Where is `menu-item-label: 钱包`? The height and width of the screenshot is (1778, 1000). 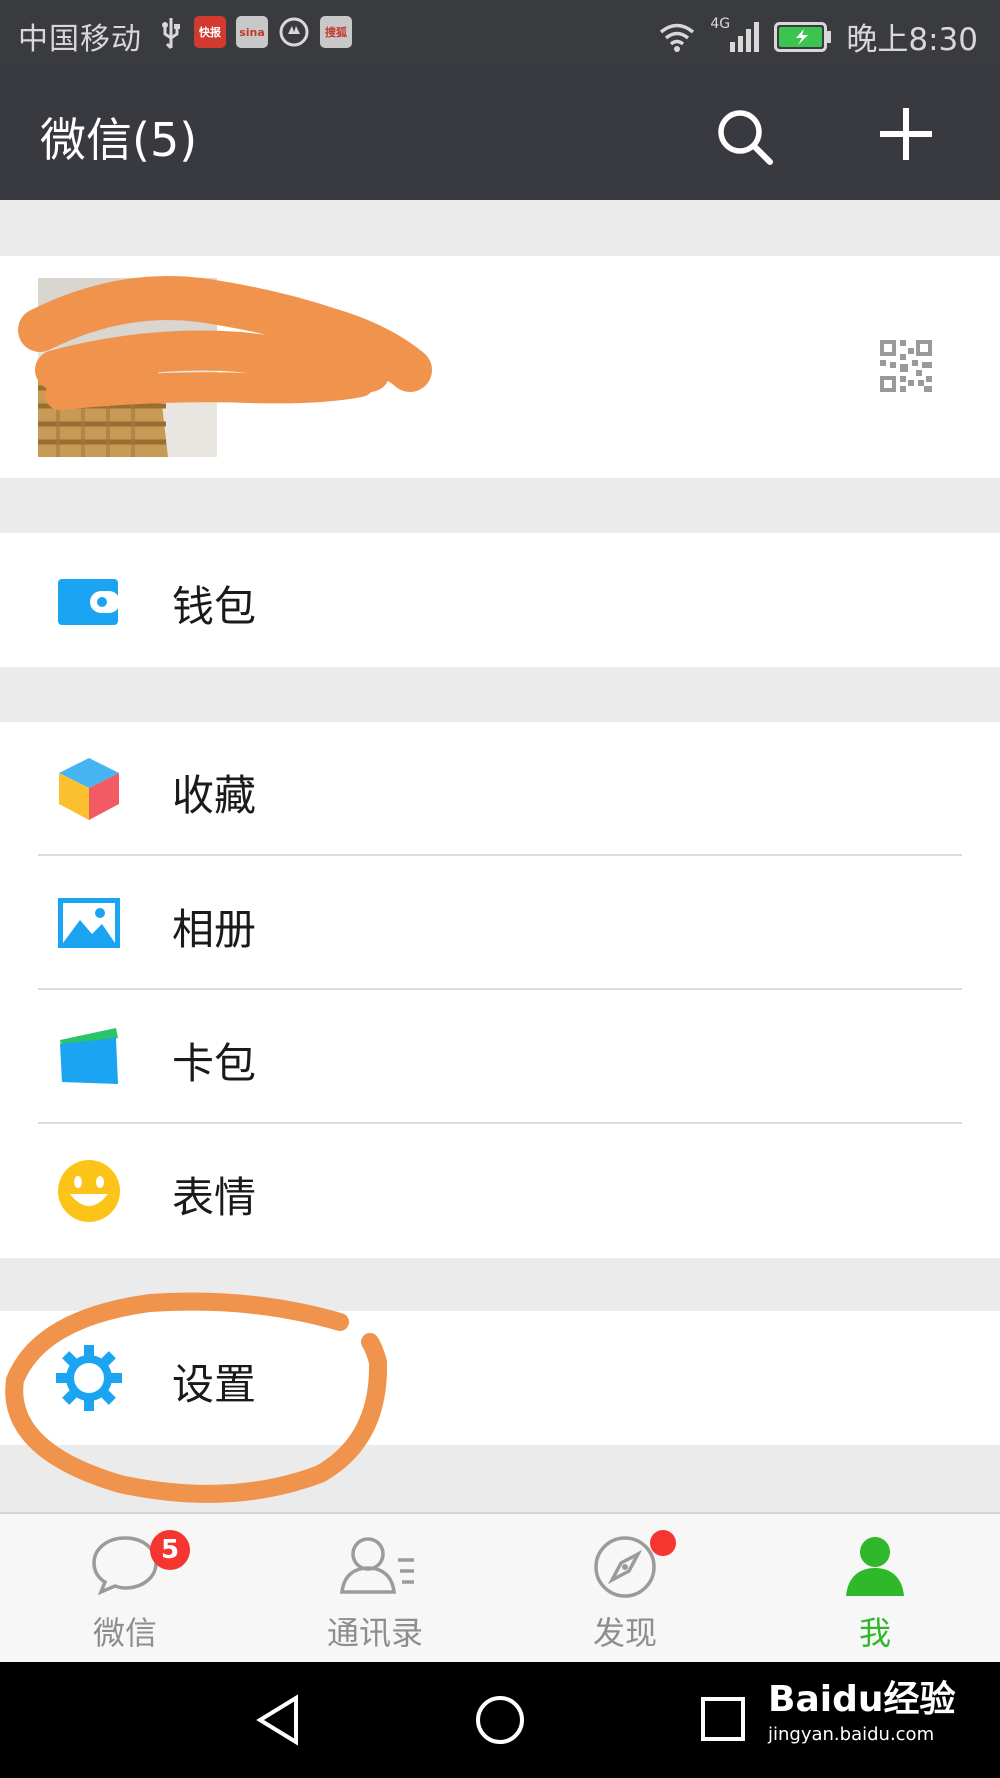
menu-item-label: 钱包 is located at coordinates (214, 606).